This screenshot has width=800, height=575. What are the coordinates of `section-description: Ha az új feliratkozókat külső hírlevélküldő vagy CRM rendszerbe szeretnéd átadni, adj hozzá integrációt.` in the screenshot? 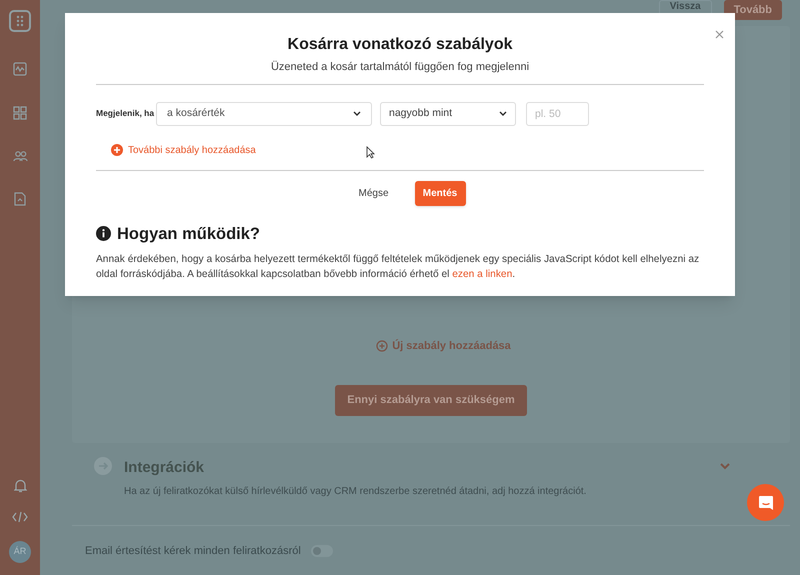 It's located at (356, 491).